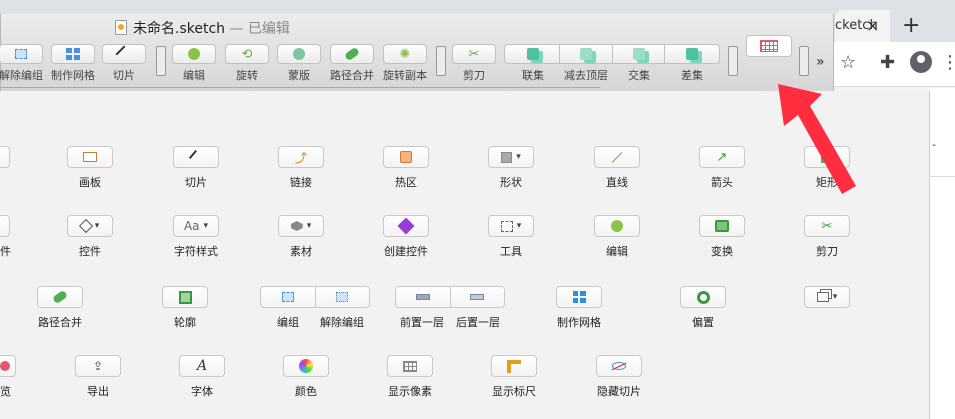 The height and width of the screenshot is (419, 955). What do you see at coordinates (579, 311) in the screenshot?
I see `palette-make-grid: 制作网格` at bounding box center [579, 311].